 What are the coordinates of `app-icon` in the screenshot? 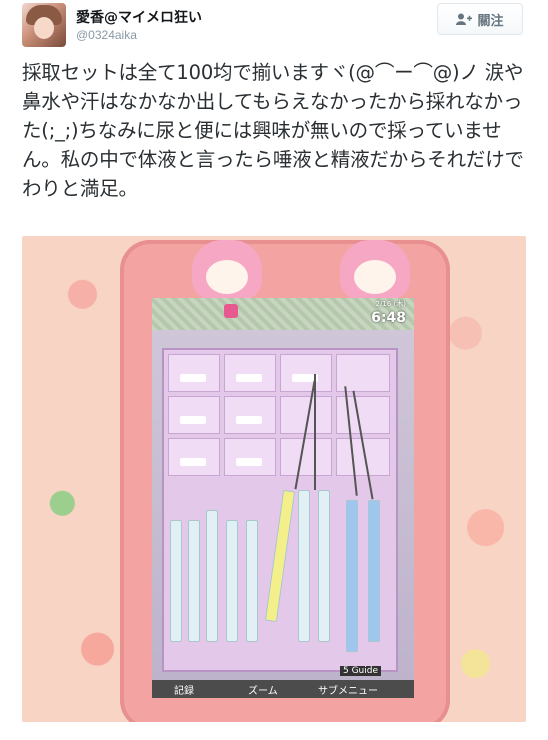 It's located at (231, 311).